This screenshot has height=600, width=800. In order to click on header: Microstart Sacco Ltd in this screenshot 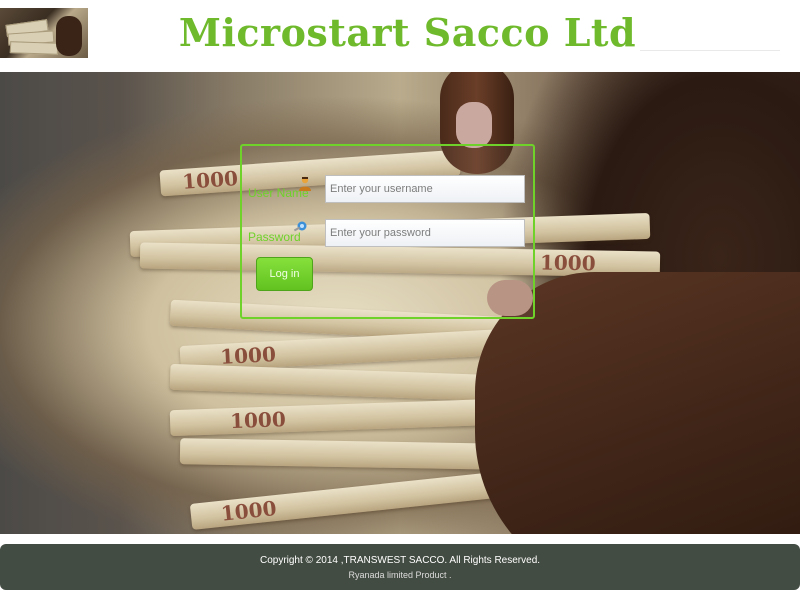, I will do `click(400, 36)`.